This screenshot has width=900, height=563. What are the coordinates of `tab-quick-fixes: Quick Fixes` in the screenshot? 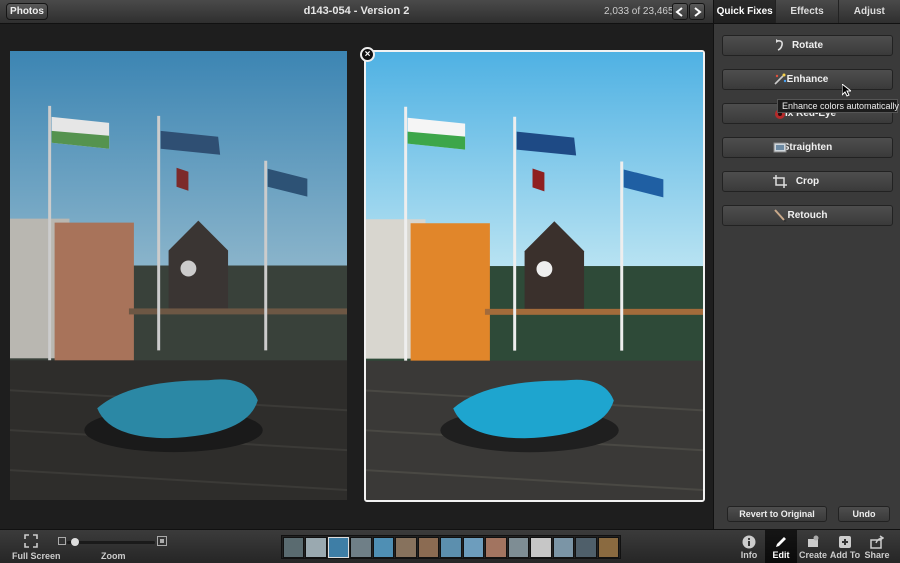 It's located at (745, 11).